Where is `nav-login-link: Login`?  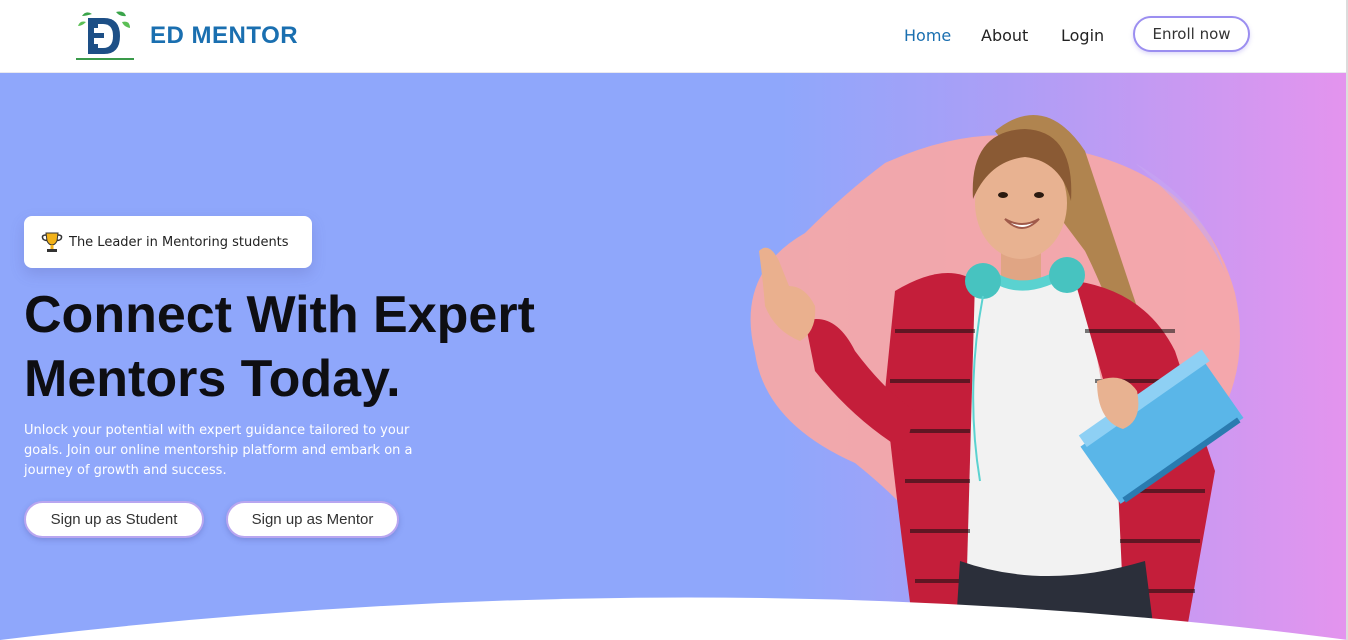 nav-login-link: Login is located at coordinates (1082, 35).